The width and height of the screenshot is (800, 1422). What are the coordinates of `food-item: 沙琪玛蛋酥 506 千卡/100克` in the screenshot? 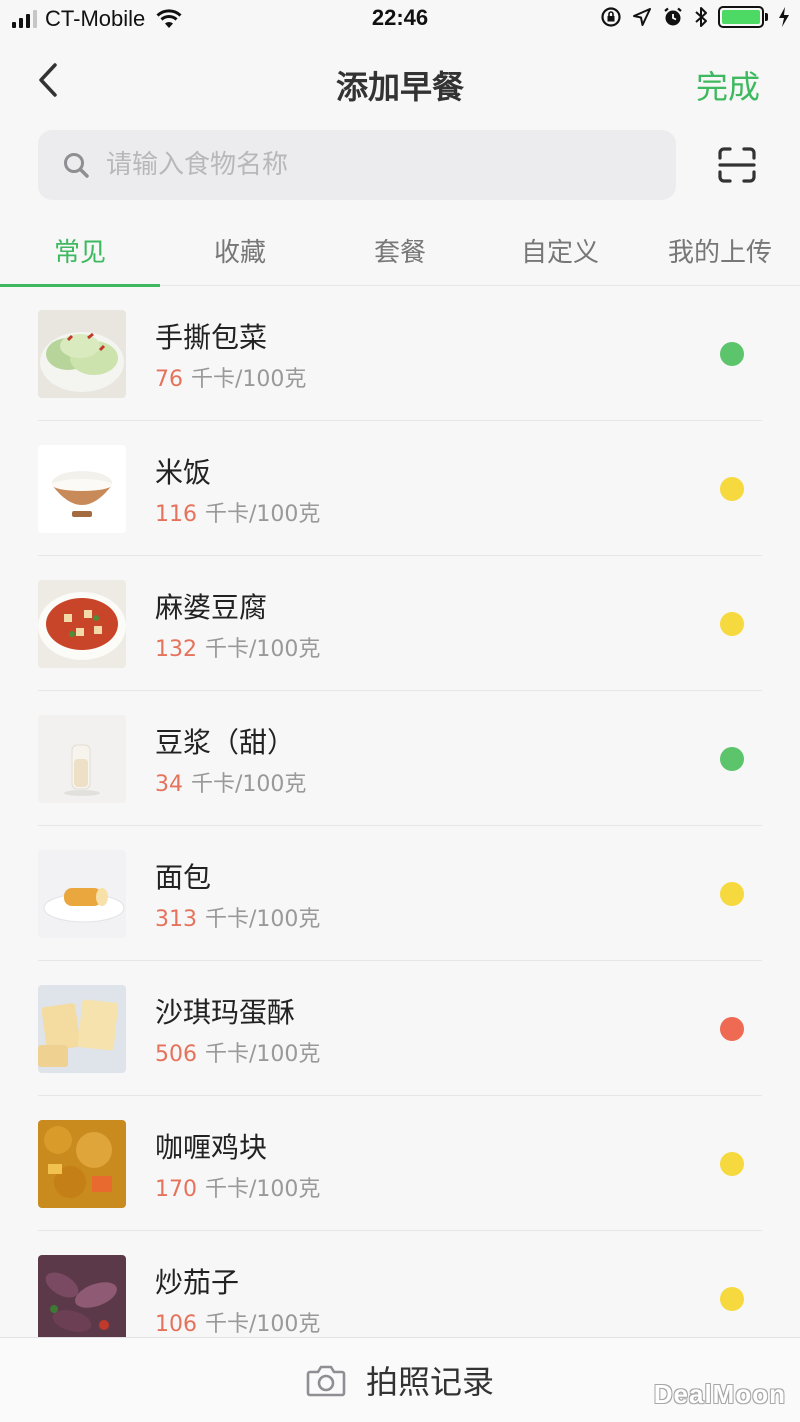 It's located at (400, 1028).